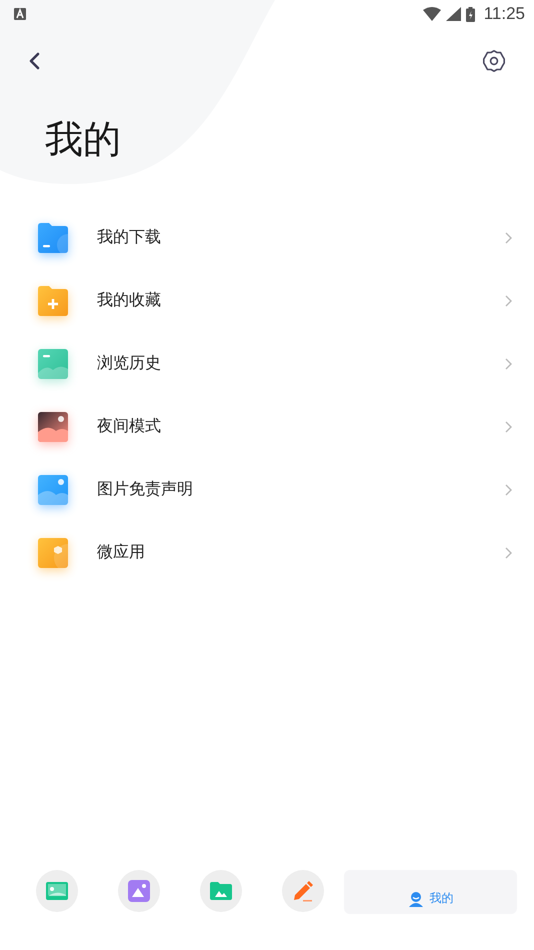 This screenshot has height=950, width=534. What do you see at coordinates (267, 489) in the screenshot?
I see `menu-item: 图片免责声明` at bounding box center [267, 489].